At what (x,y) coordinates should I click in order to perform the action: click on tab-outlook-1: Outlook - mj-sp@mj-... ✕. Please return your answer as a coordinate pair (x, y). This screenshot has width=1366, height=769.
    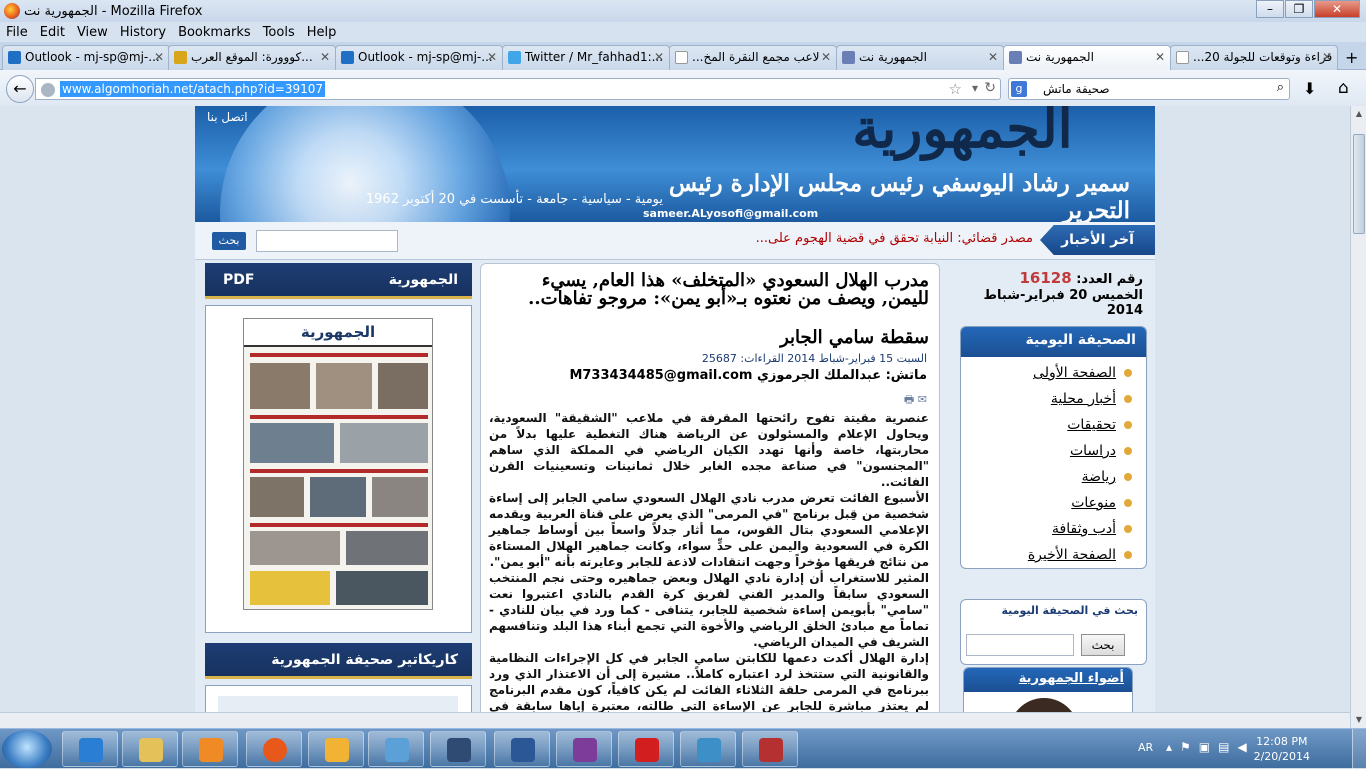
    Looking at the image, I should click on (86, 57).